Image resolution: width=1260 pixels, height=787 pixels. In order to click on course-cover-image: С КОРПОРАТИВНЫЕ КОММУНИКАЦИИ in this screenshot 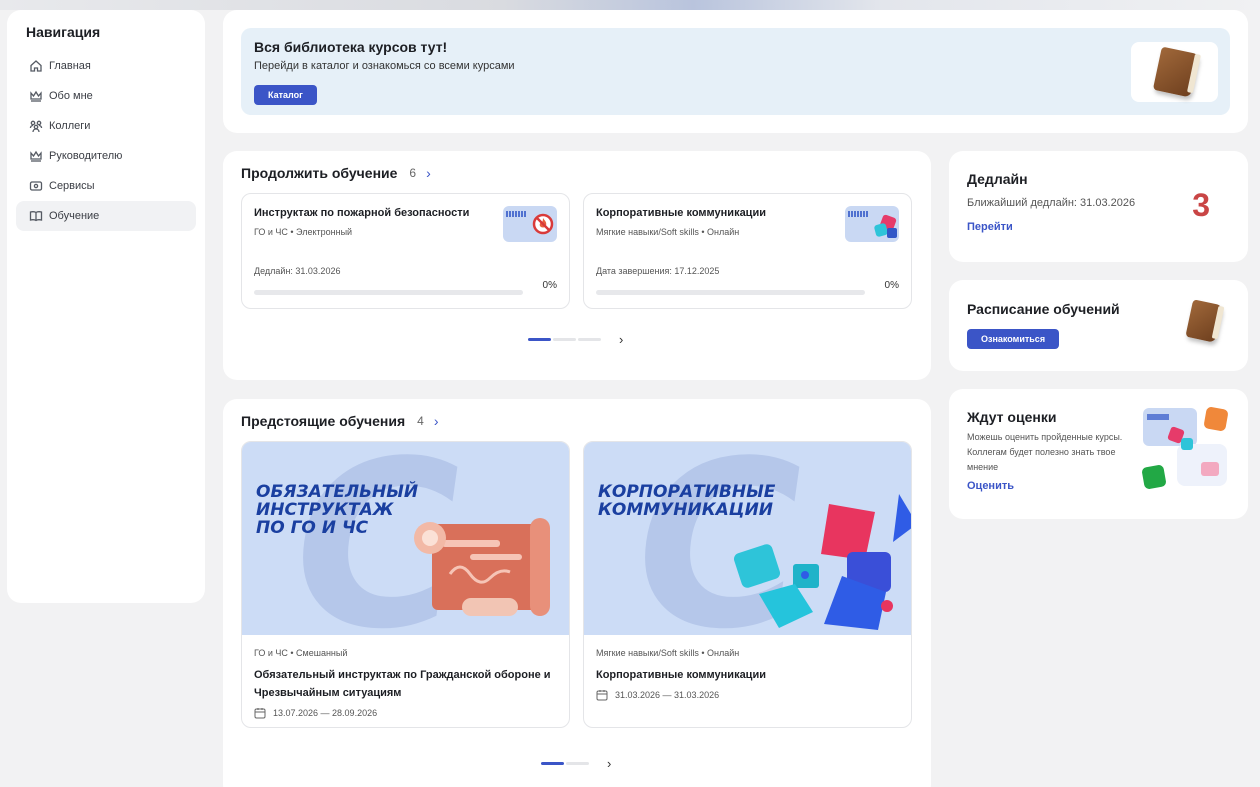, I will do `click(747, 538)`.